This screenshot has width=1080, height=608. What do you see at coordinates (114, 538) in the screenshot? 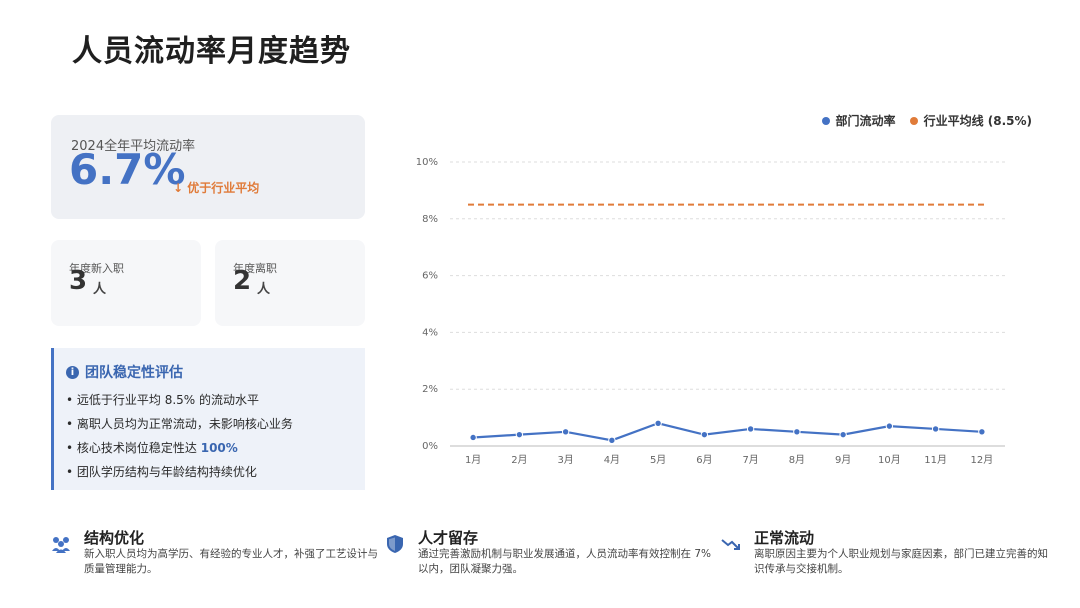
I see `structure-title: 结构优化` at bounding box center [114, 538].